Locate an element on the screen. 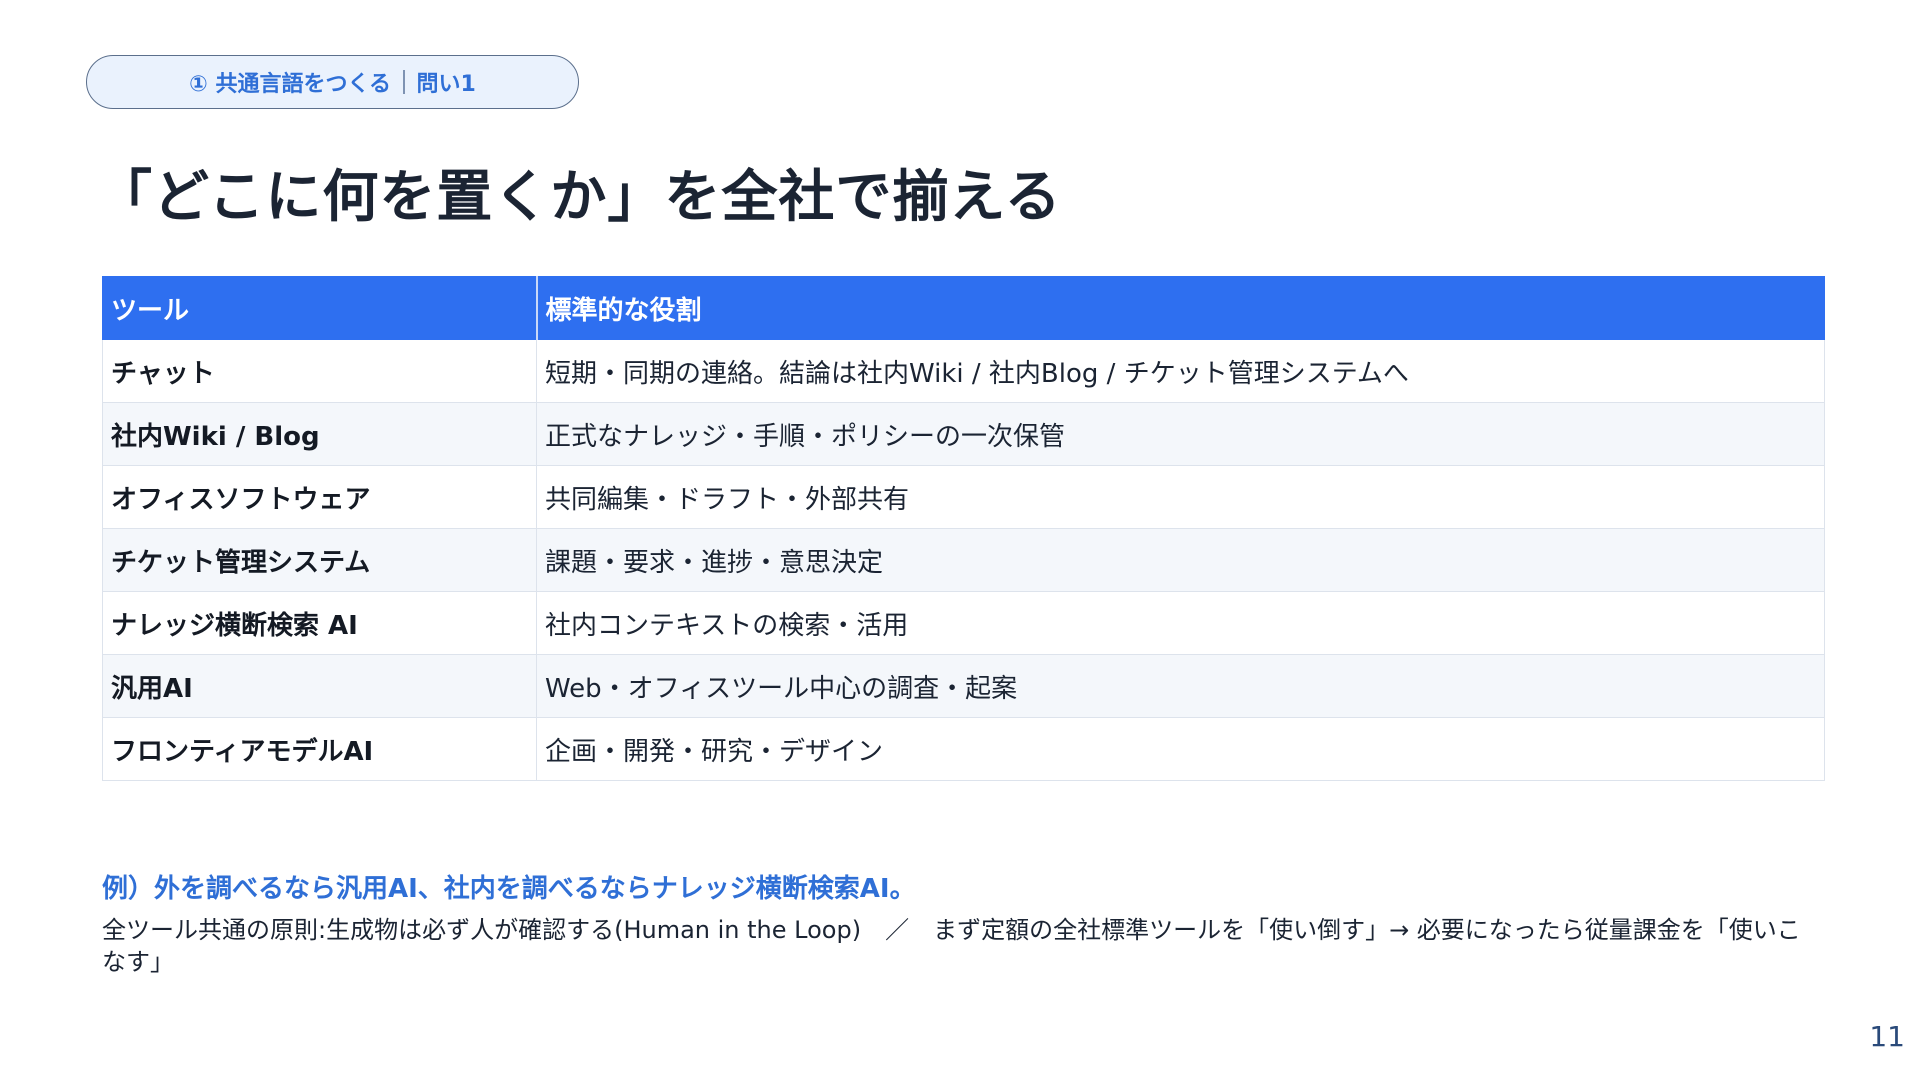 Image resolution: width=1920 pixels, height=1080 pixels. table-row: ナレッジ横断検索 AI 社内コンテキストの検索・活用 is located at coordinates (963, 623).